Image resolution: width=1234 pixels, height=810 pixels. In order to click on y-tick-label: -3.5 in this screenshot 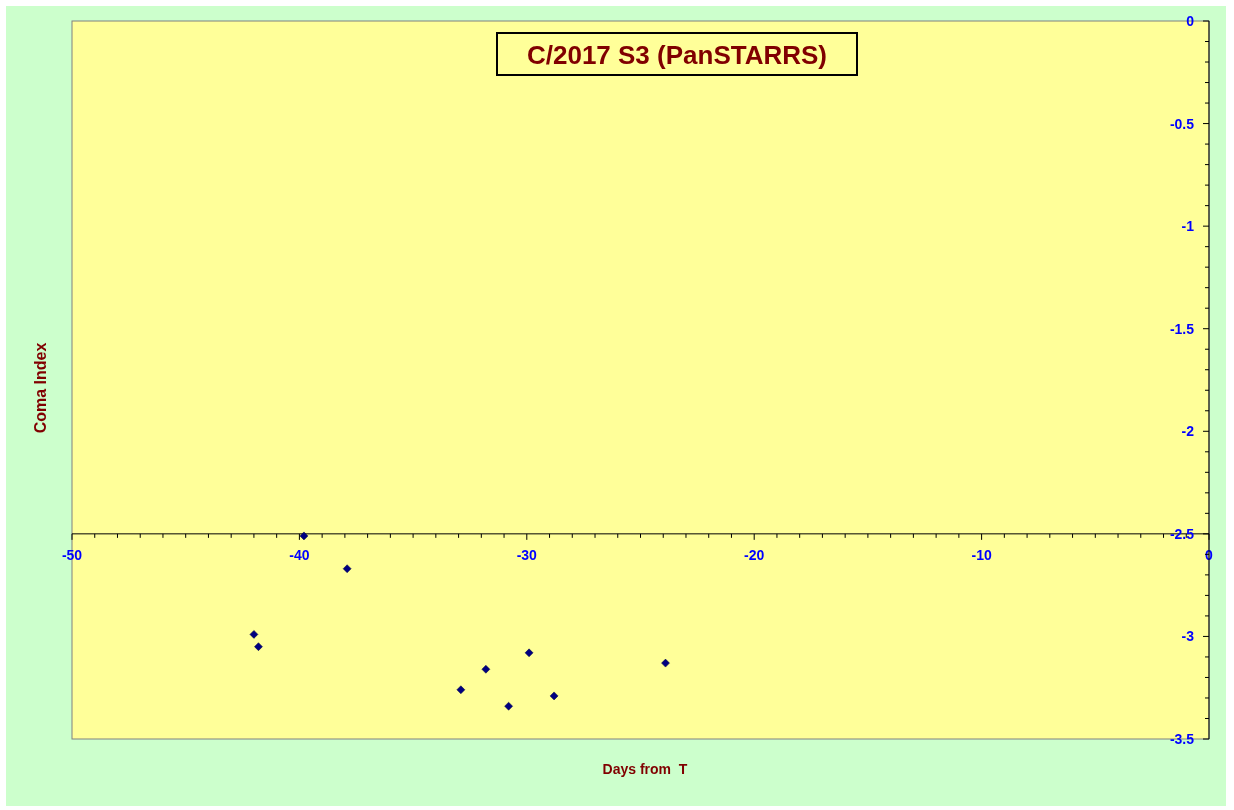, I will do `click(1181, 739)`.